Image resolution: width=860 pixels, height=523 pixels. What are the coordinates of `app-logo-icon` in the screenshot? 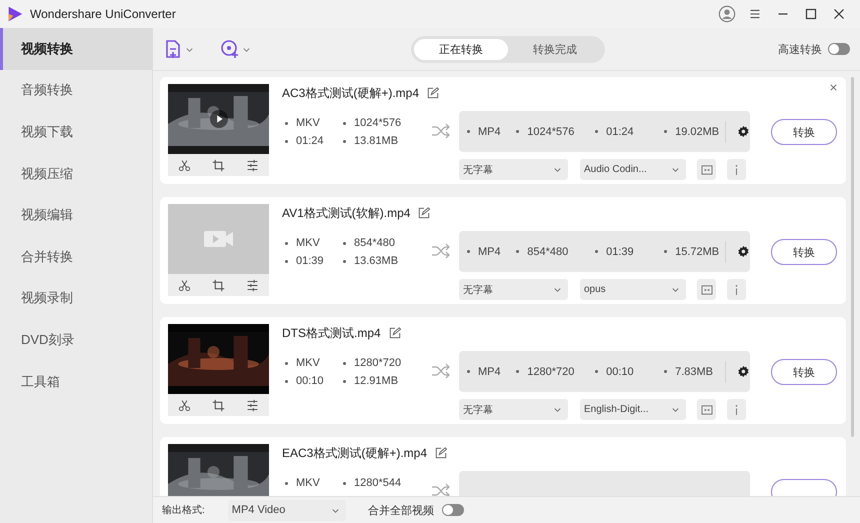 It's located at (15, 14).